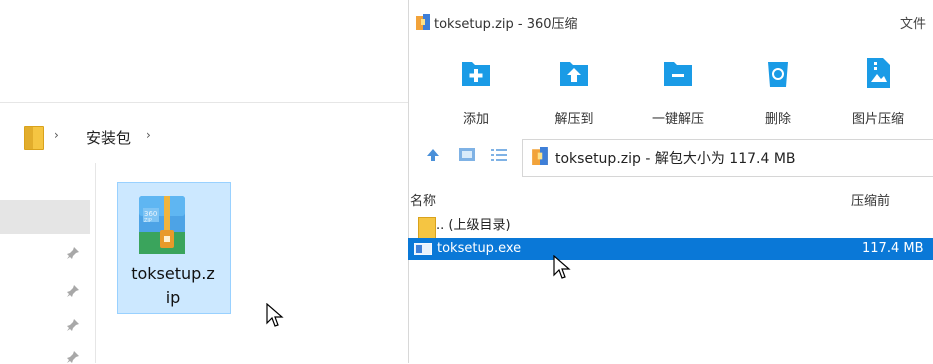 The height and width of the screenshot is (364, 933). Describe the element at coordinates (473, 225) in the screenshot. I see `parent-dir-label: .. (上级目录)` at that location.